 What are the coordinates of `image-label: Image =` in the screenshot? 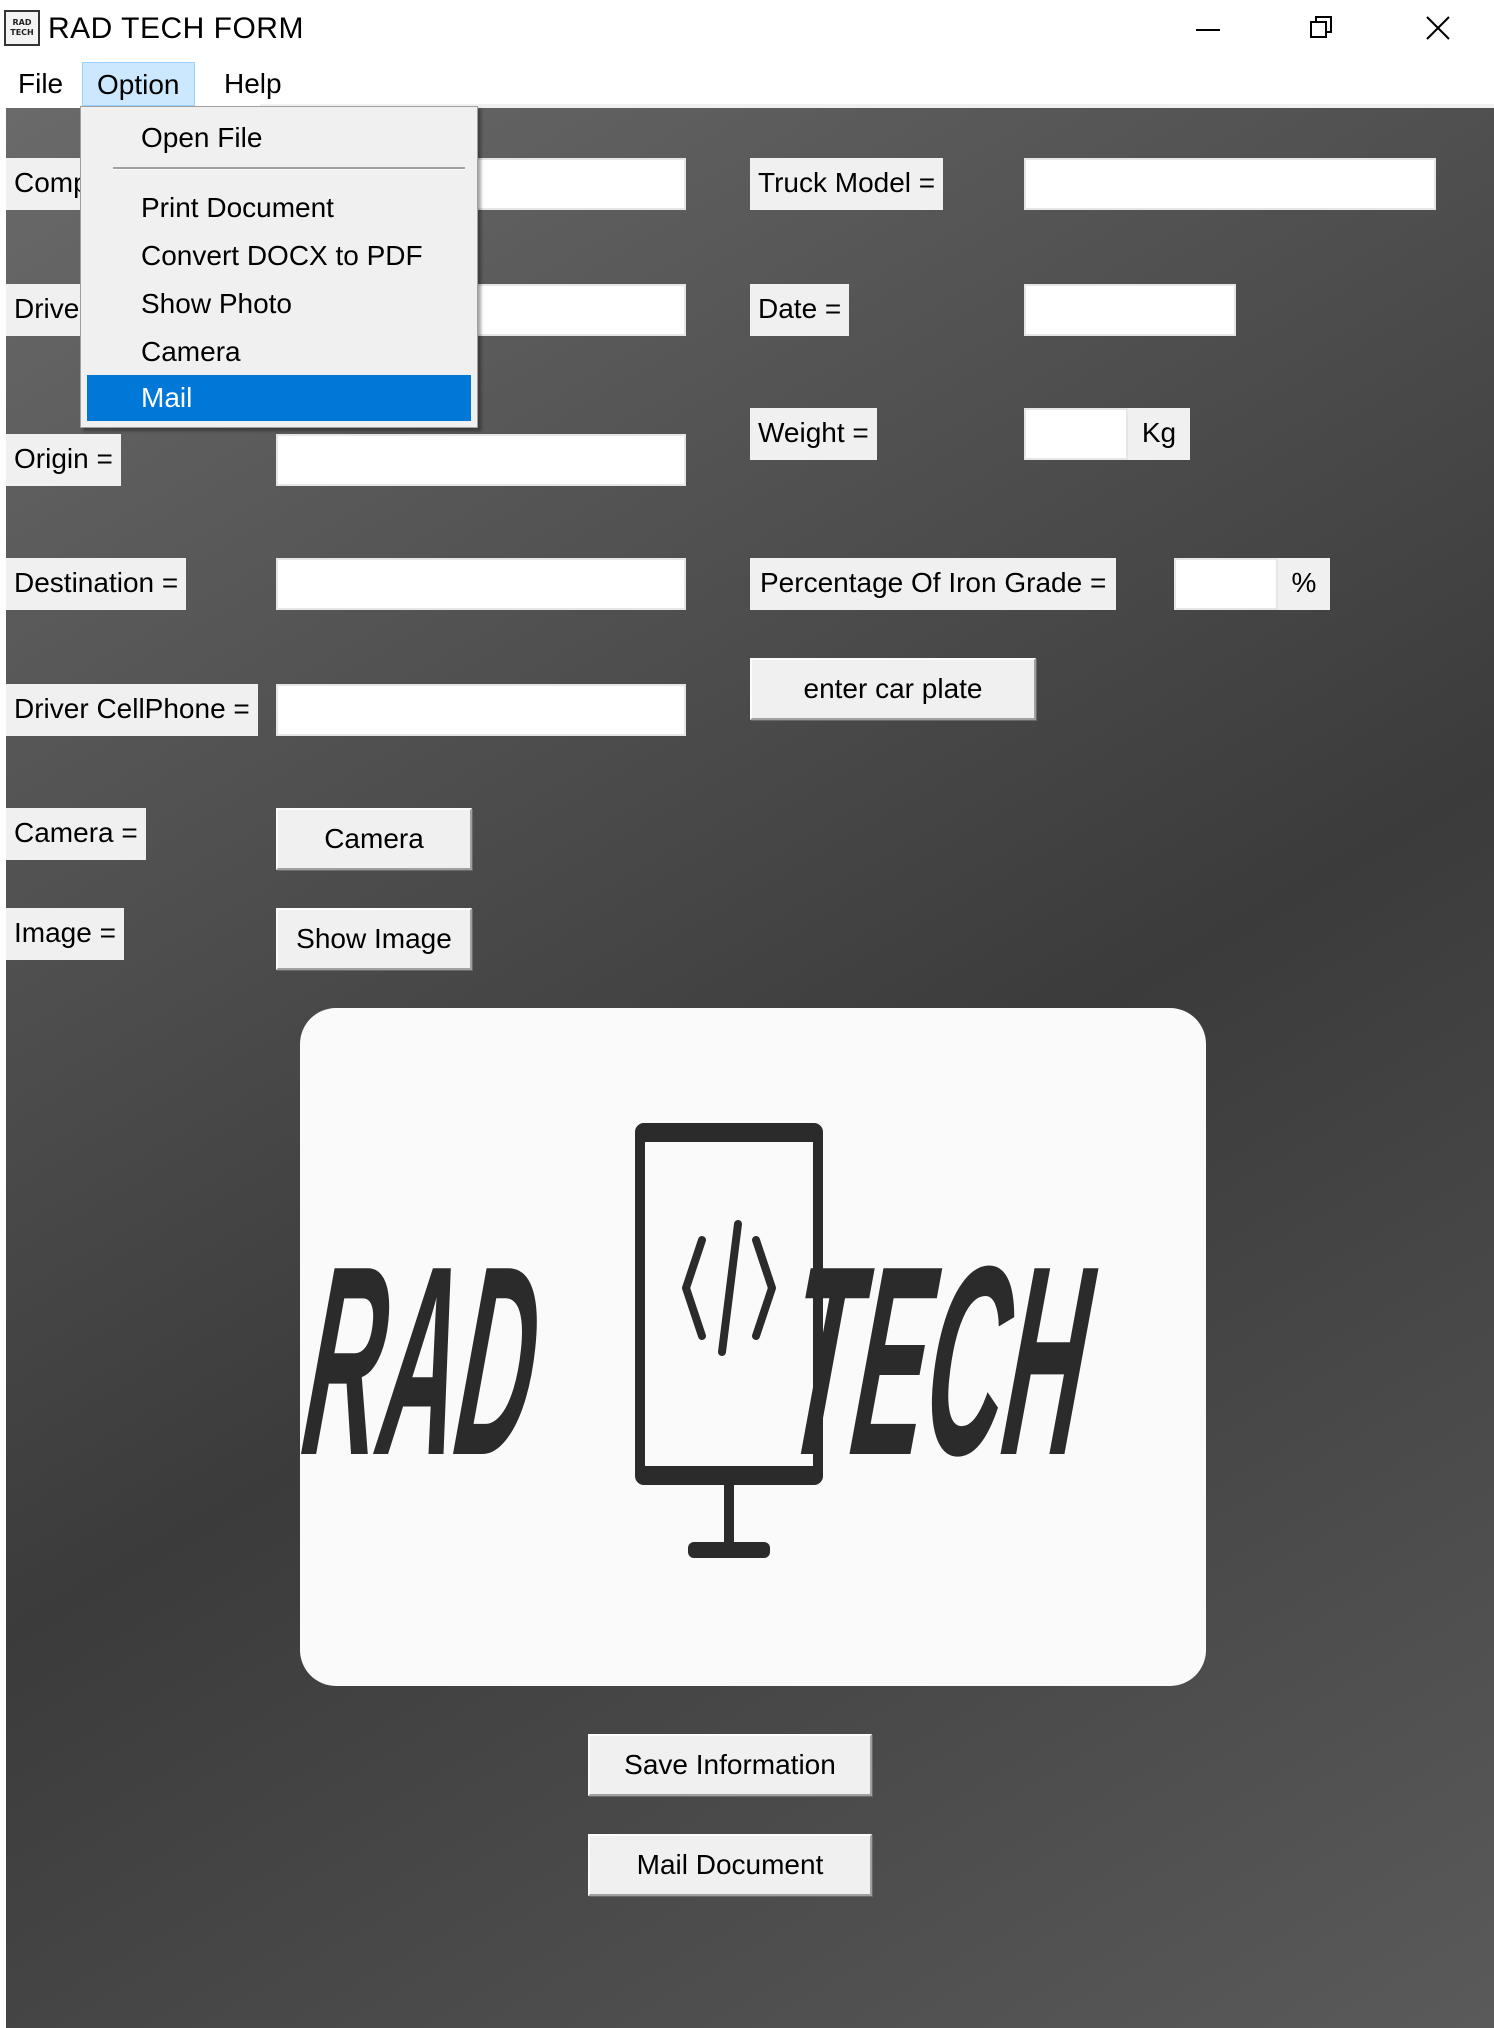 It's located at (65, 934).